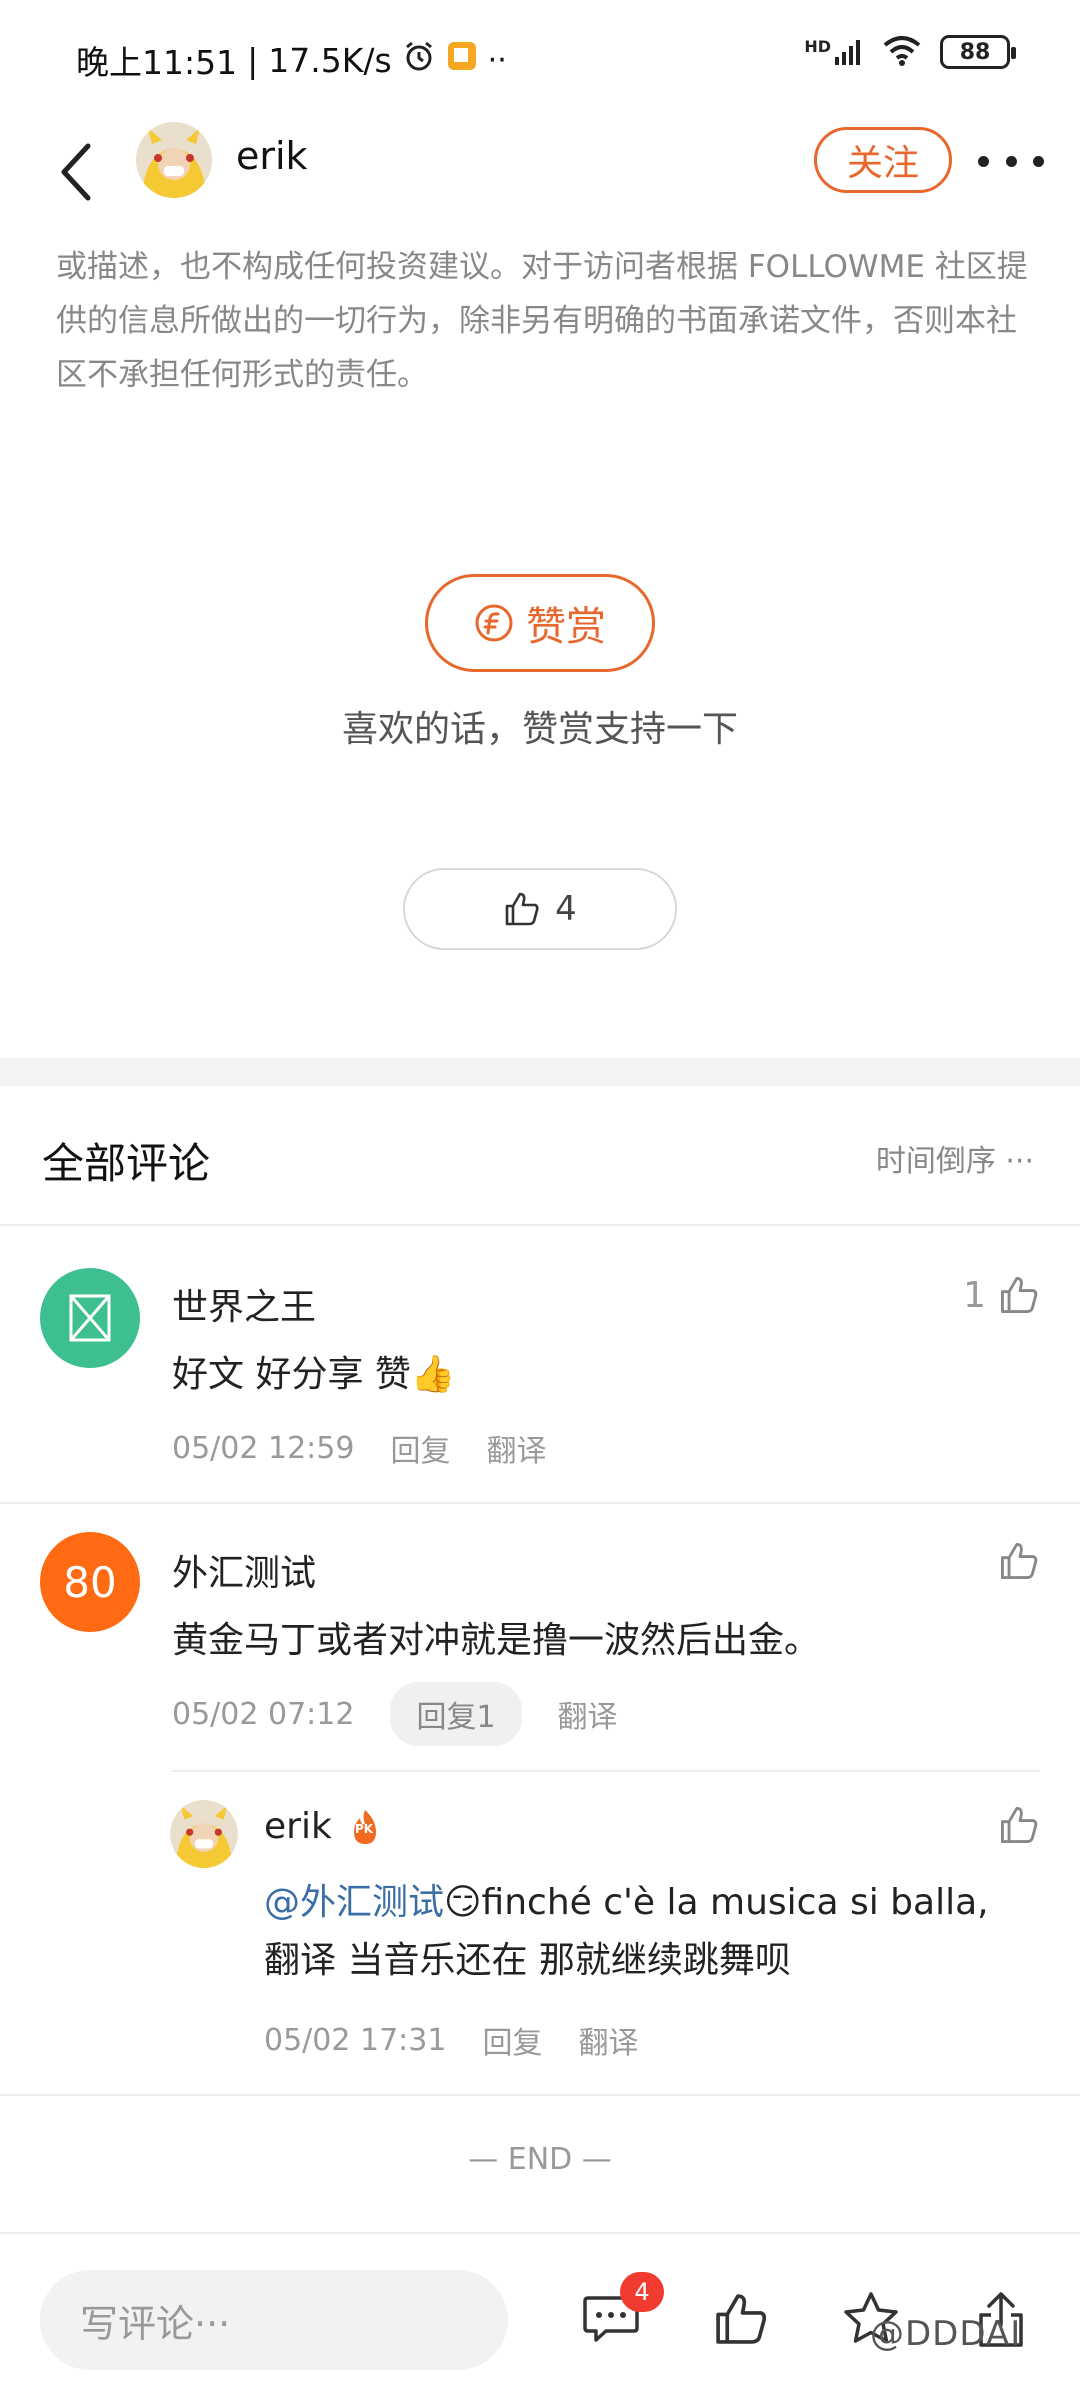 The image size is (1080, 2400). Describe the element at coordinates (974, 1295) in the screenshot. I see `comment-like-count: 1` at that location.